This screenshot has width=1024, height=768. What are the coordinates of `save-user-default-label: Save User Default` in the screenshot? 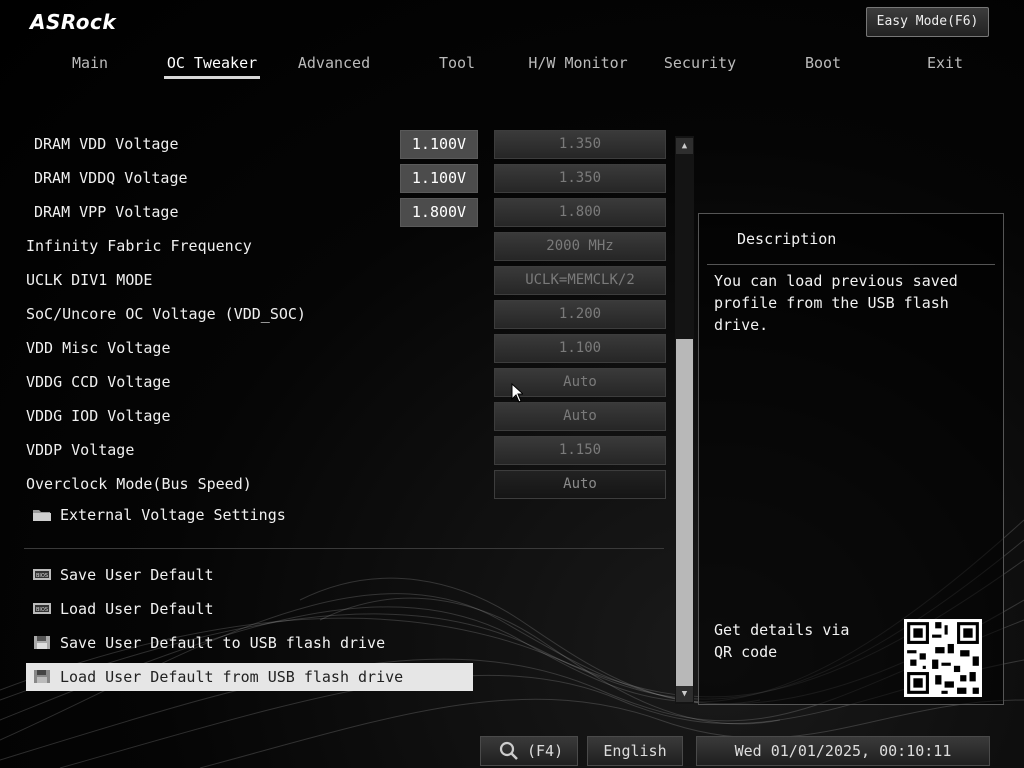 It's located at (137, 575).